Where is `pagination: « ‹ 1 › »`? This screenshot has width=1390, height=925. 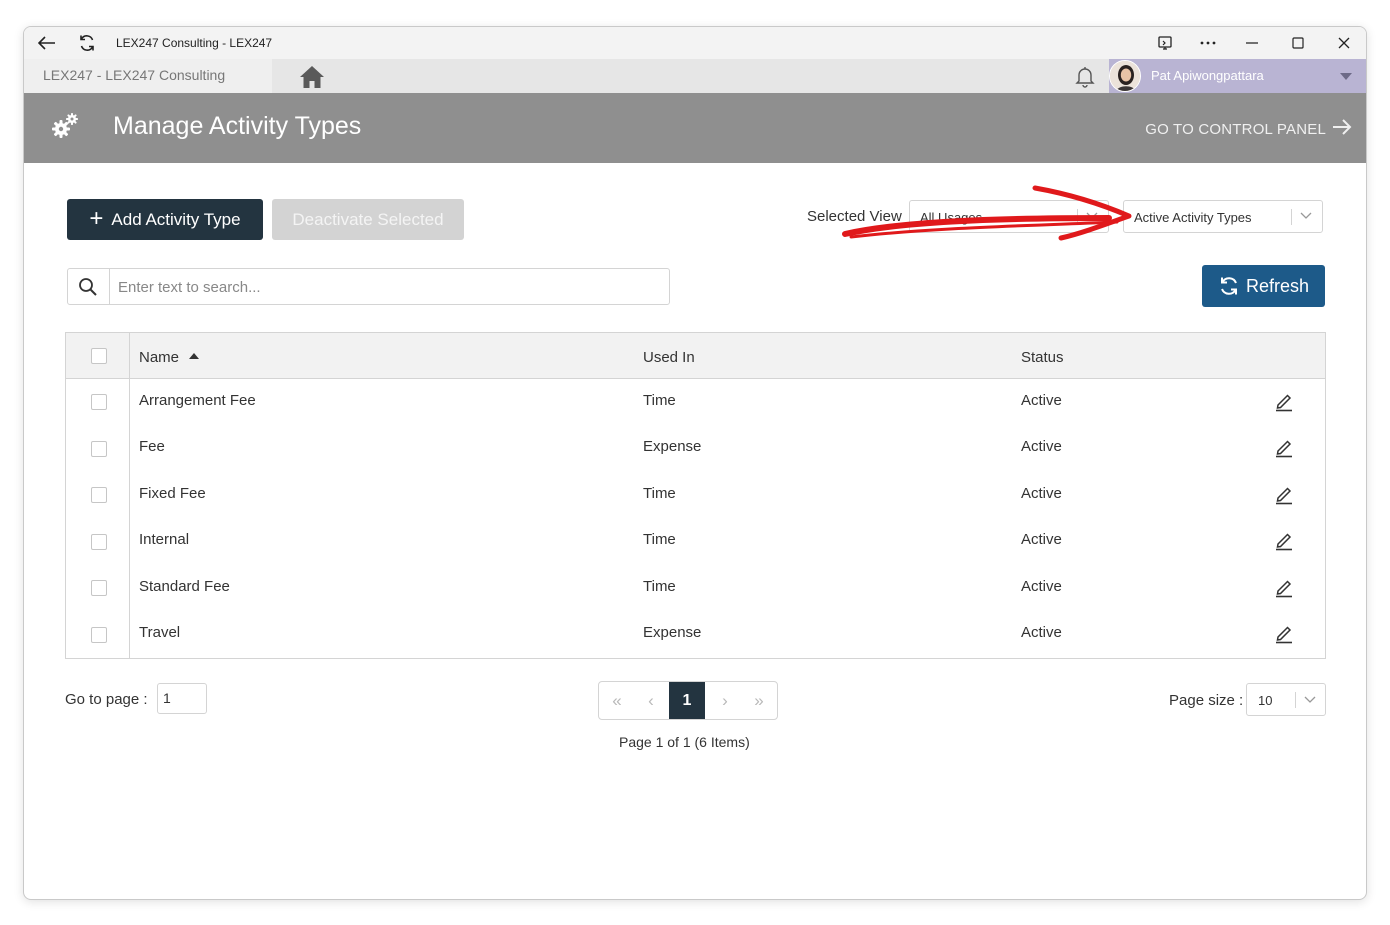 pagination: « ‹ 1 › » is located at coordinates (688, 700).